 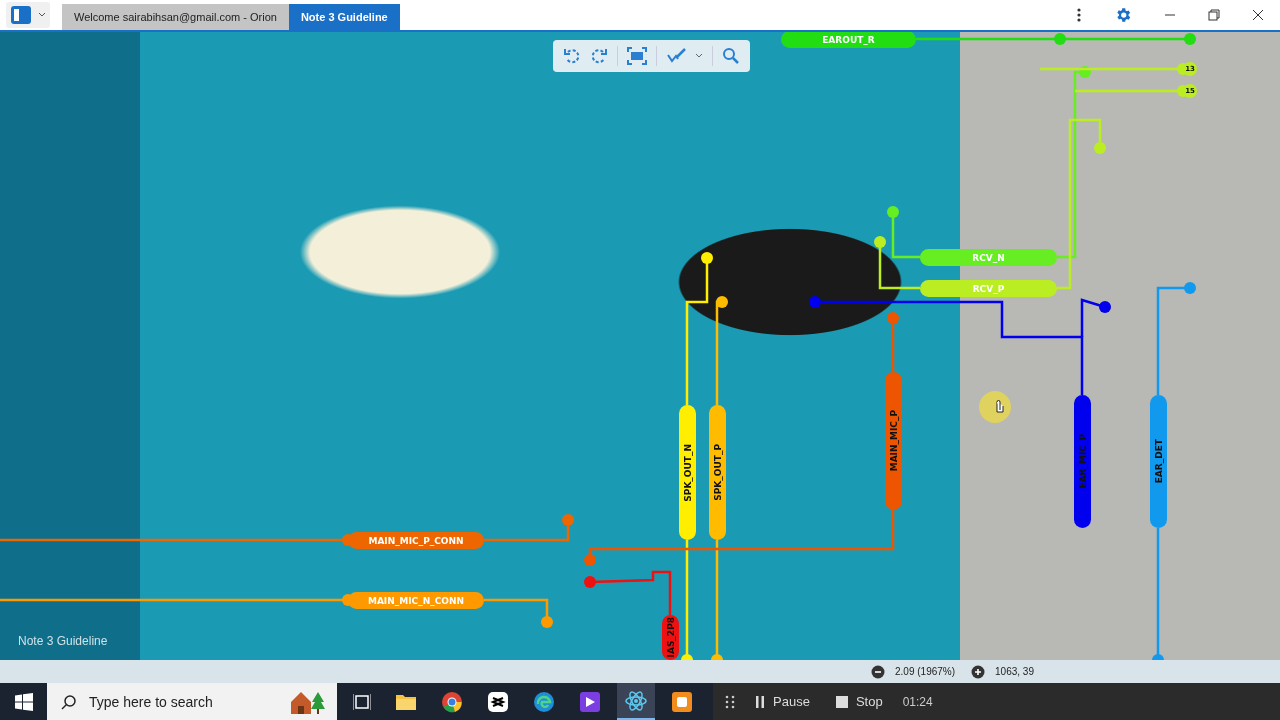 I want to click on fit-screen-icon, so click(x=637, y=56).